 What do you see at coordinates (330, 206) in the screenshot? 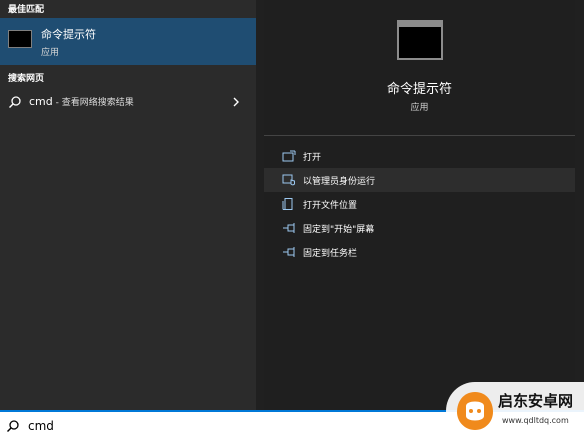
I see `open-file-location-label: 打开文件位置` at bounding box center [330, 206].